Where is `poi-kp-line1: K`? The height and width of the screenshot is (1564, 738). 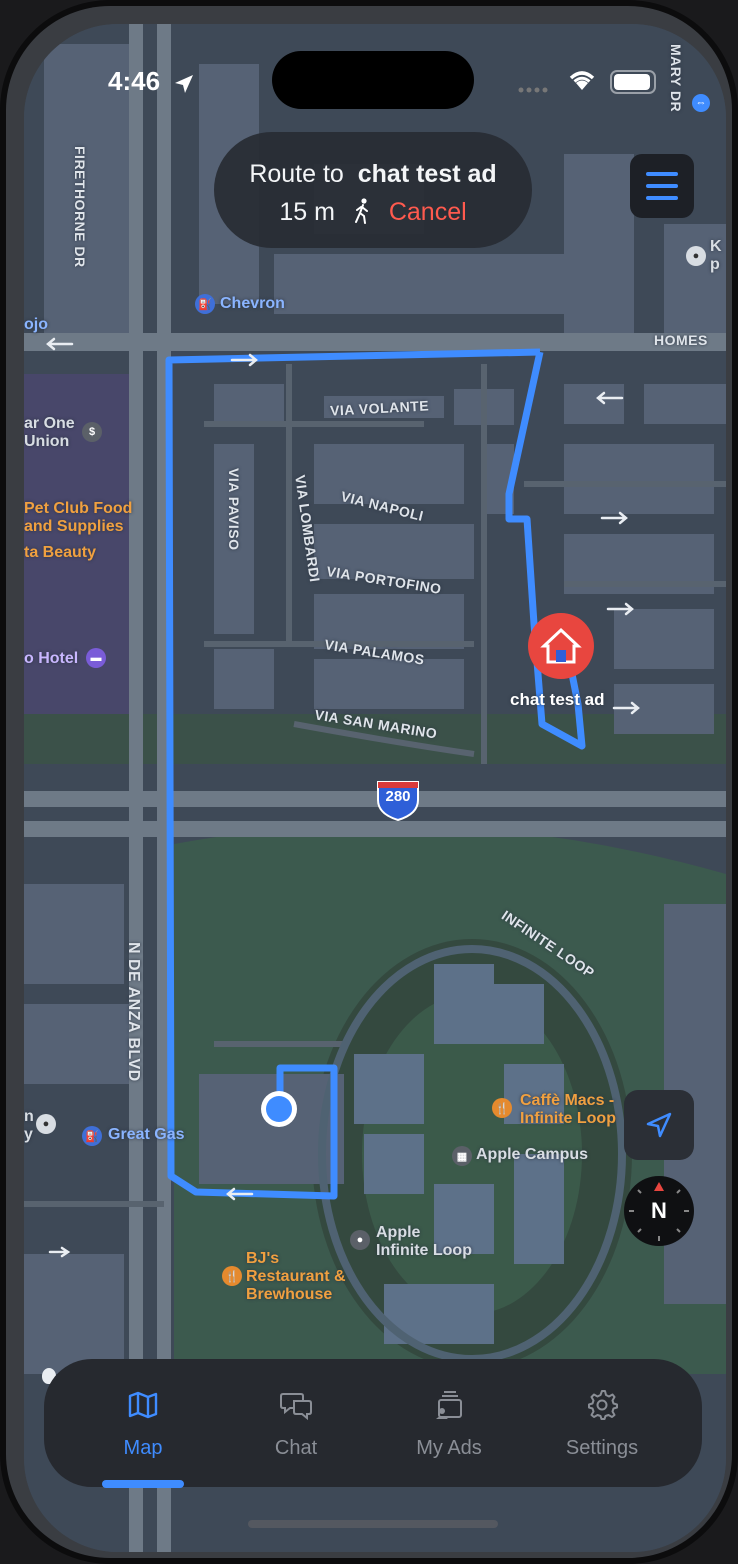 poi-kp-line1: K is located at coordinates (716, 247).